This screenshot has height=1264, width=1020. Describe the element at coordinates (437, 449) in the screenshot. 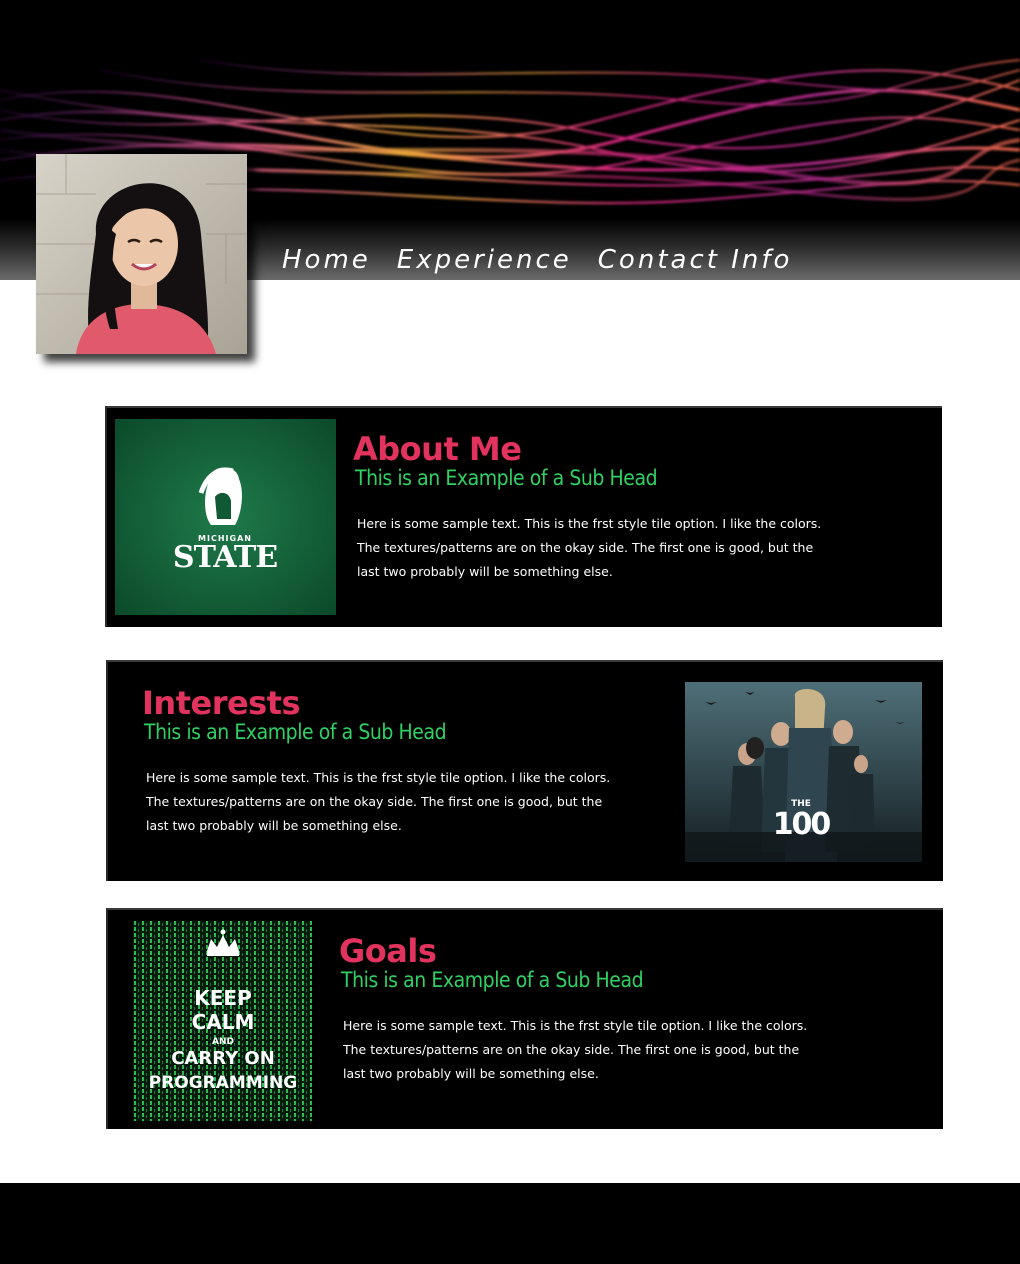

I see `about-me-title: About Me` at that location.